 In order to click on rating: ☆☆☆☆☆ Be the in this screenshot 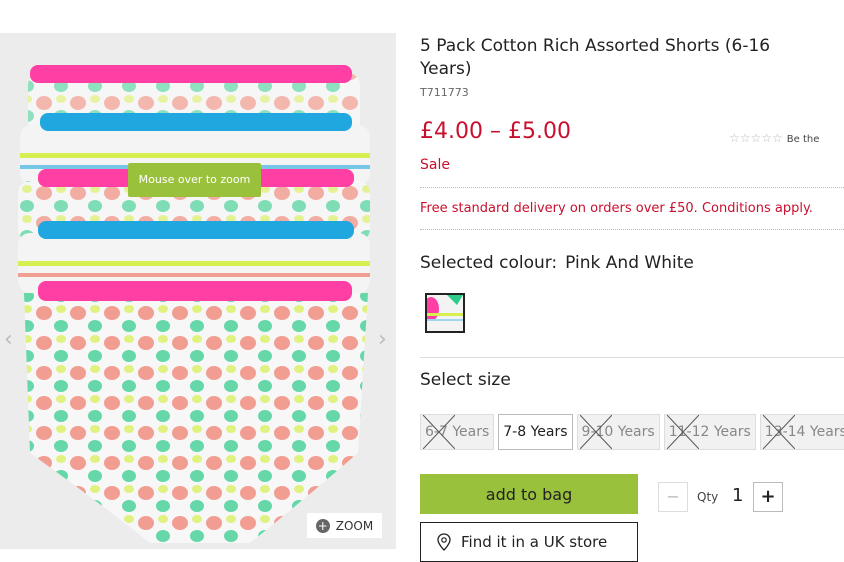, I will do `click(774, 138)`.